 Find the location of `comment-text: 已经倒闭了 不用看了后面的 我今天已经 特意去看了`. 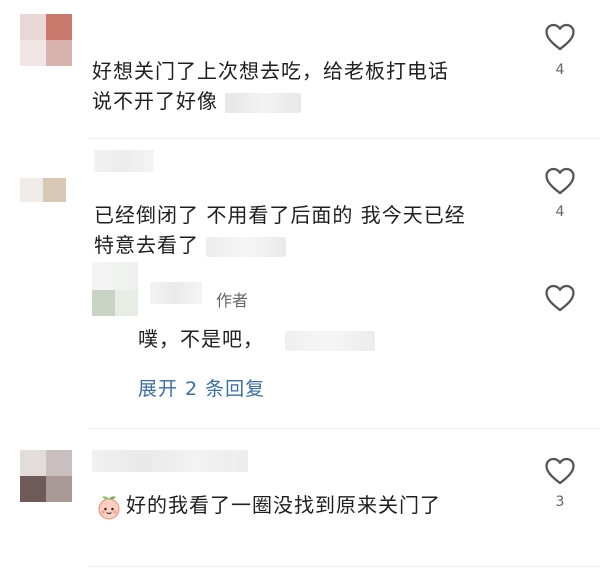

comment-text: 已经倒闭了 不用看了后面的 我今天已经 特意去看了 is located at coordinates (280, 230).